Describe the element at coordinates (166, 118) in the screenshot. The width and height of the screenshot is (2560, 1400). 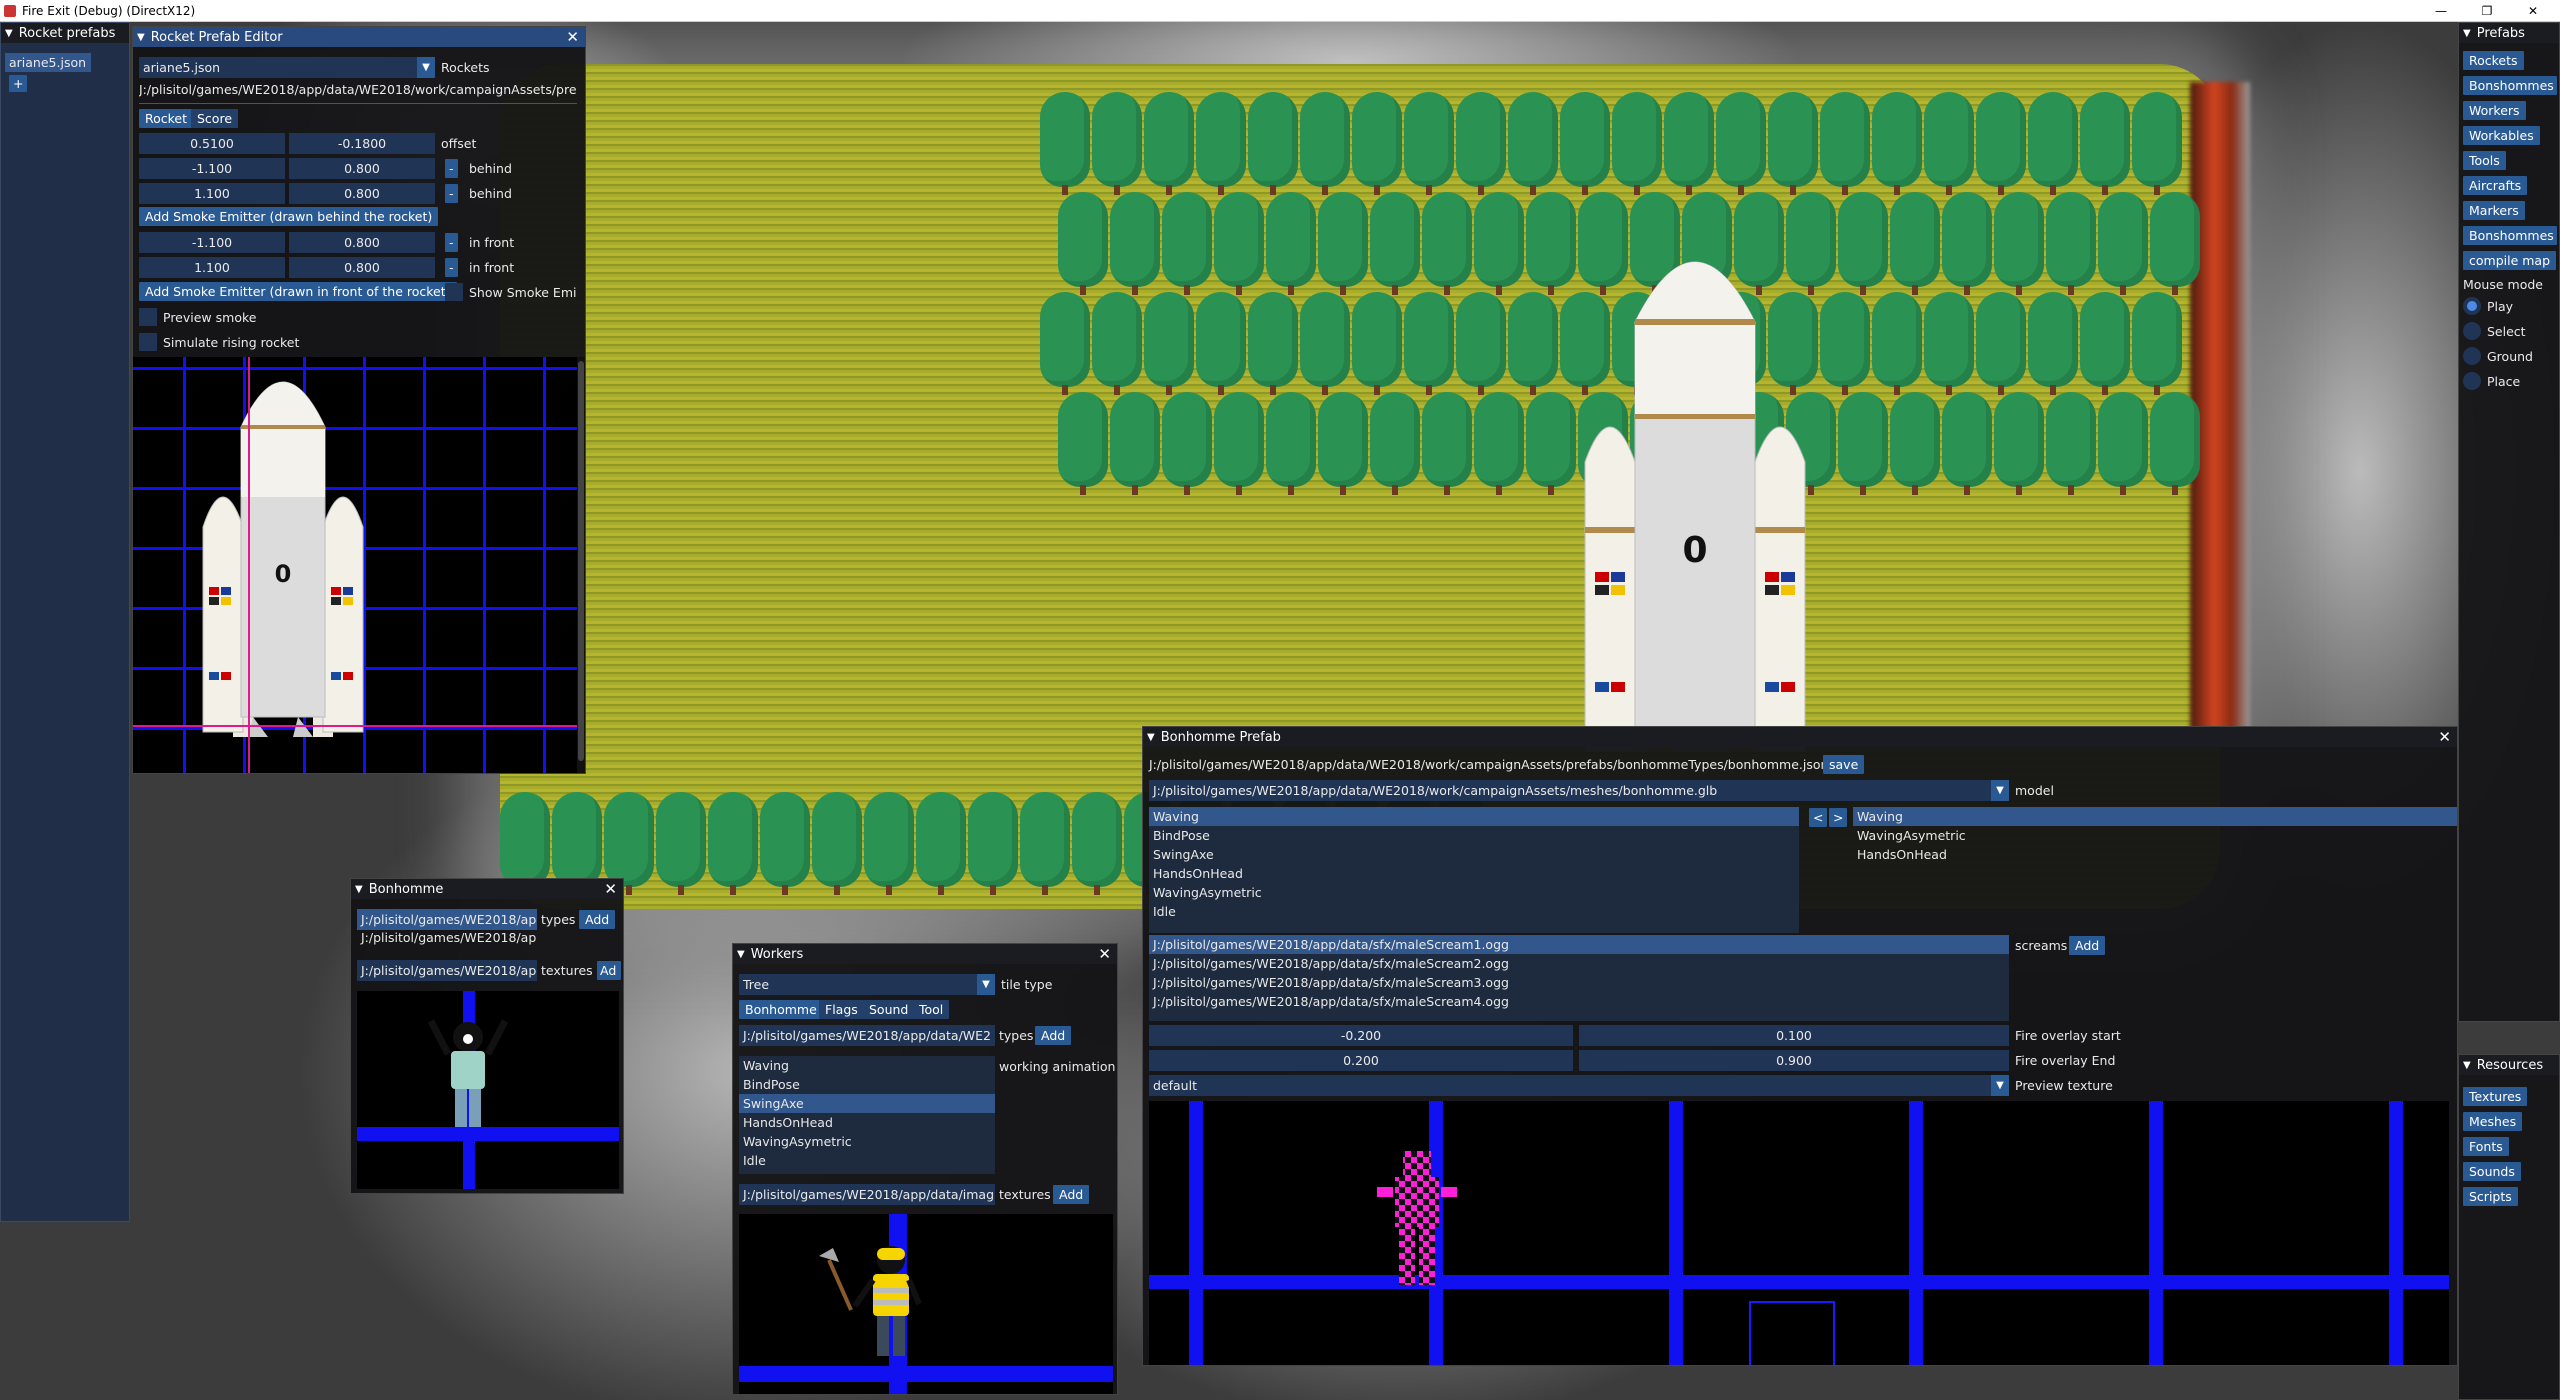
I see `tab-rocket: Rocket` at that location.